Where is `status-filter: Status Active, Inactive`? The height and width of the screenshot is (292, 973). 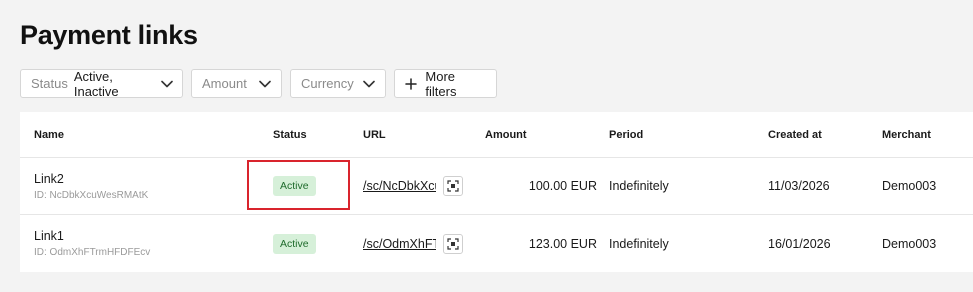
status-filter: Status Active, Inactive is located at coordinates (101, 83).